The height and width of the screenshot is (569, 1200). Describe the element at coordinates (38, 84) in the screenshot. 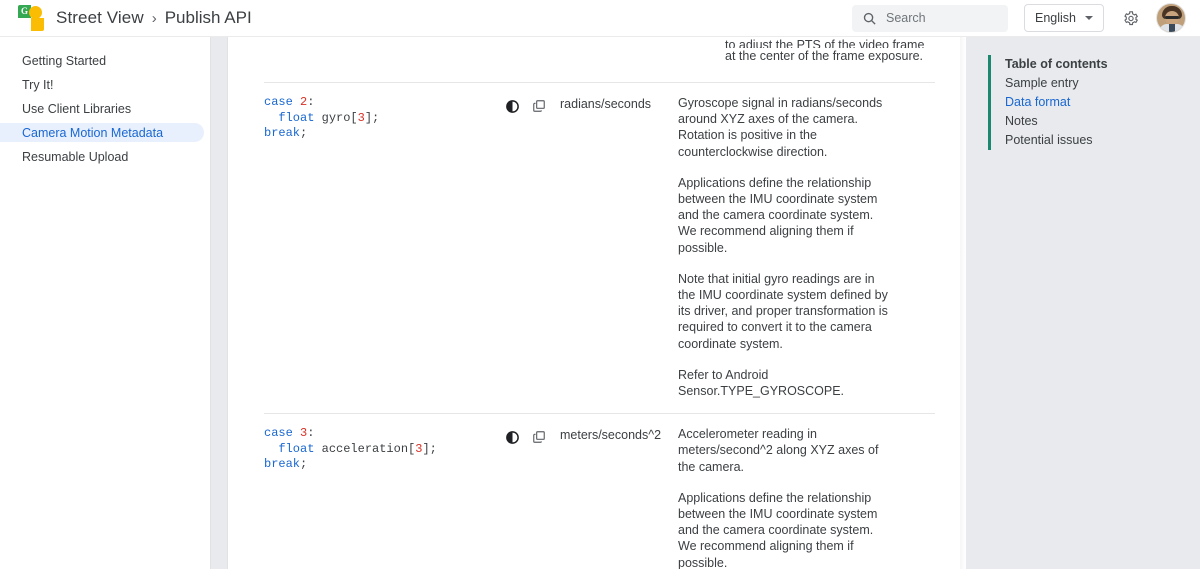

I see `sidebar-item-label: Try It!` at that location.